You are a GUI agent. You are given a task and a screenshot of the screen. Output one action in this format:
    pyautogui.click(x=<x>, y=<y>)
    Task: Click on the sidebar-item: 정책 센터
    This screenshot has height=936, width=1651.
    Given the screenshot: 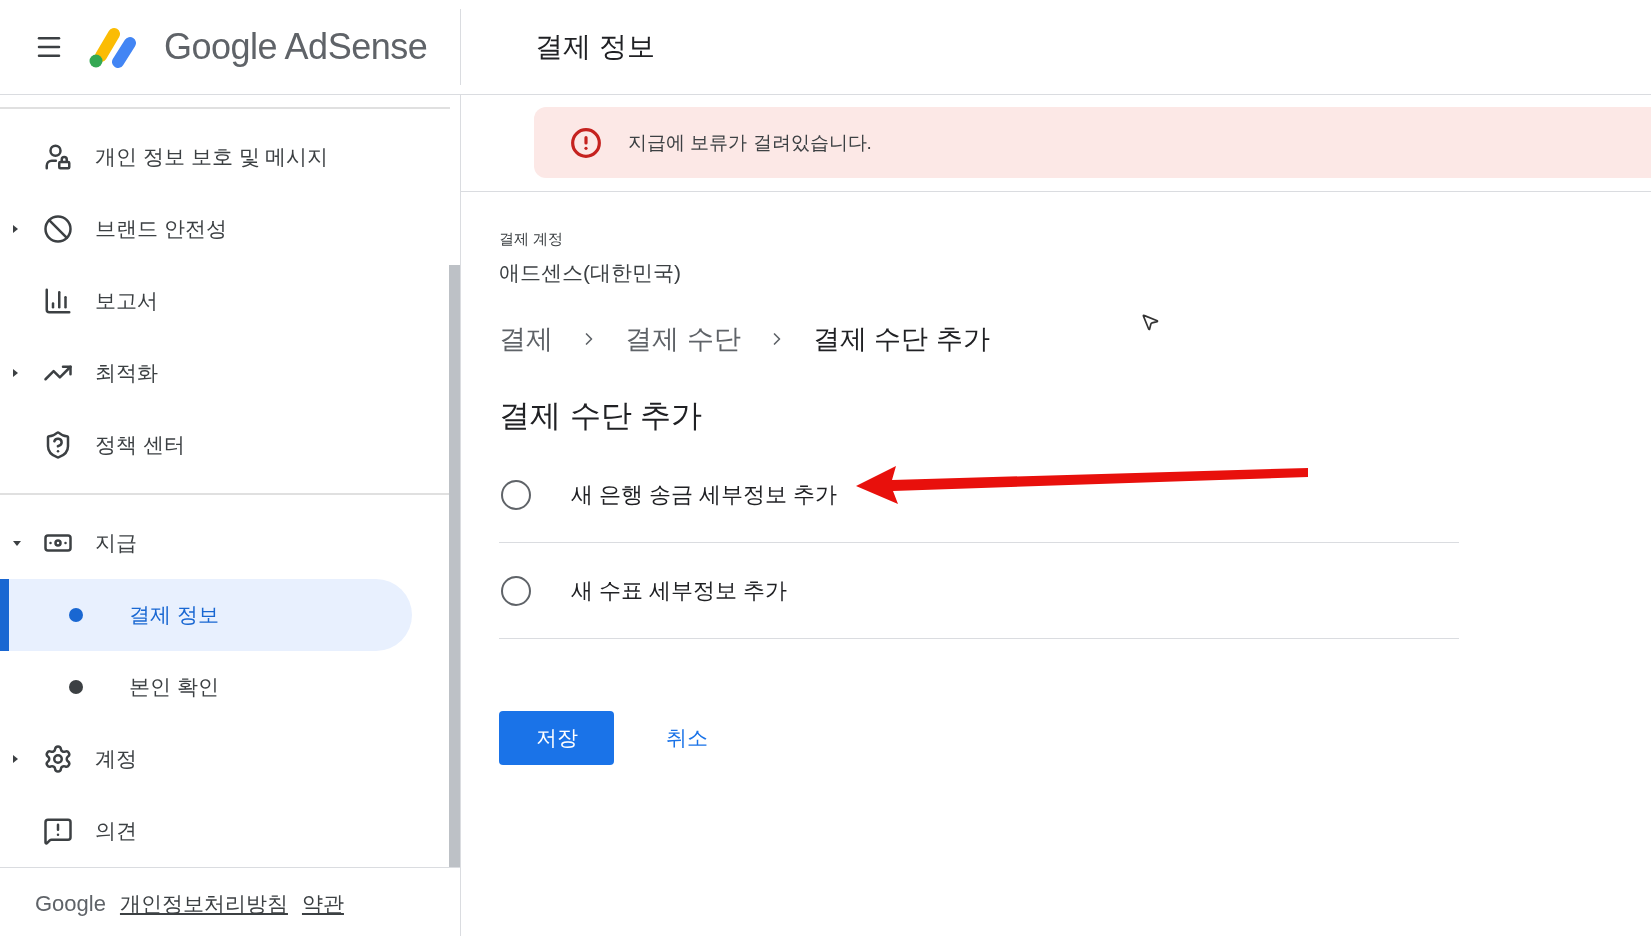 What is the action you would take?
    pyautogui.click(x=206, y=445)
    